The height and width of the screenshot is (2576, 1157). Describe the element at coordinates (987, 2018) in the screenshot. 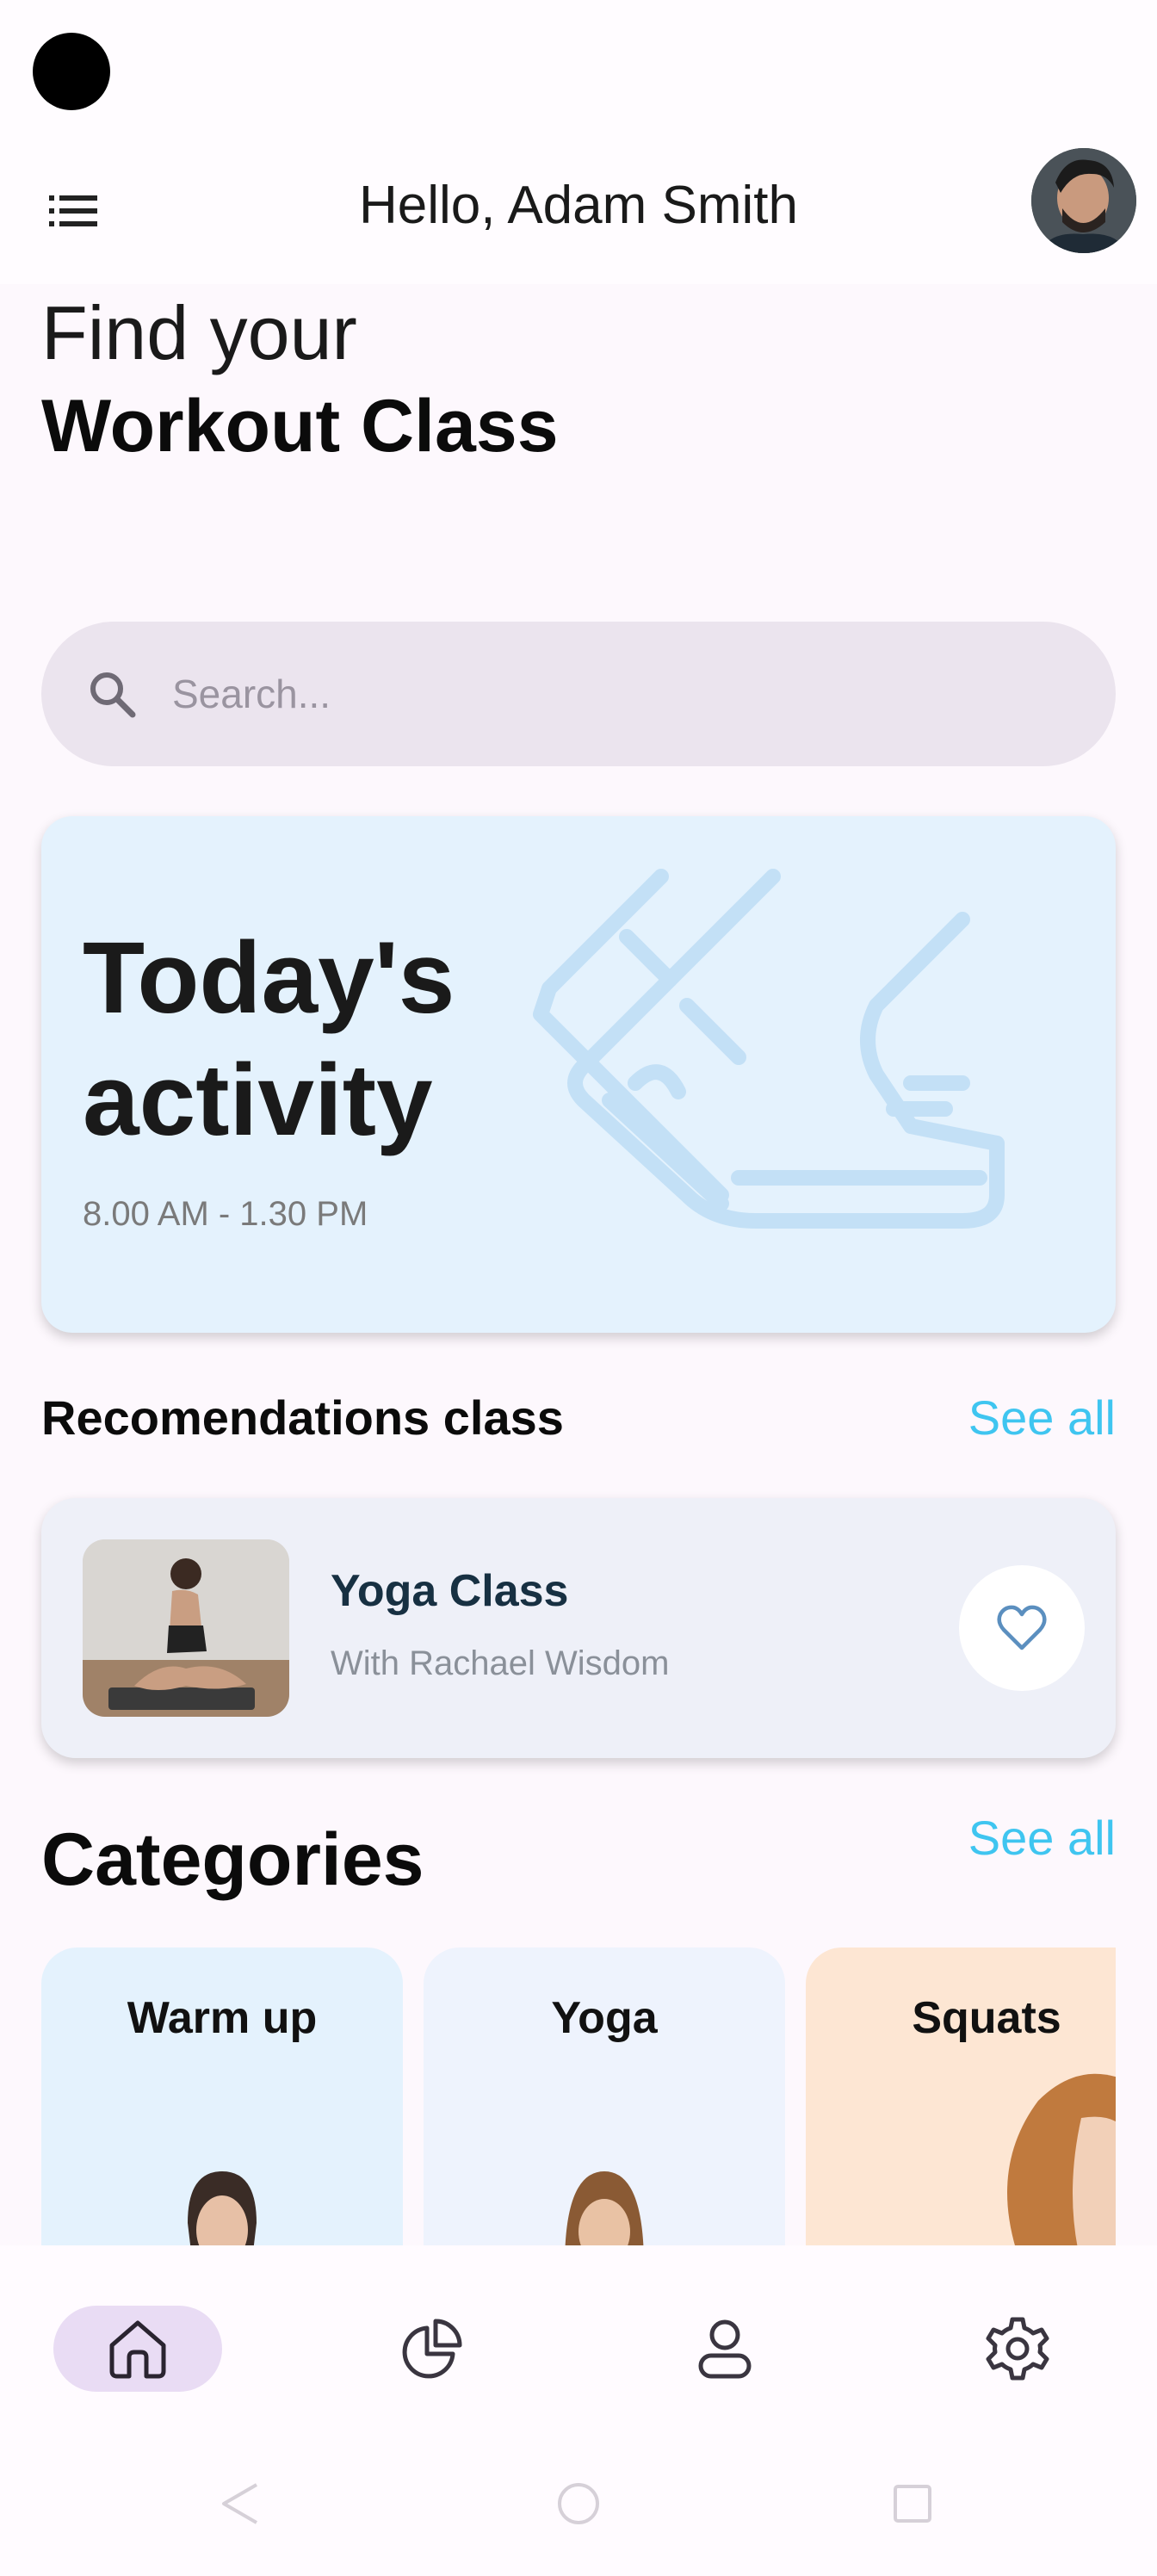

I see `category-label: Squats` at that location.